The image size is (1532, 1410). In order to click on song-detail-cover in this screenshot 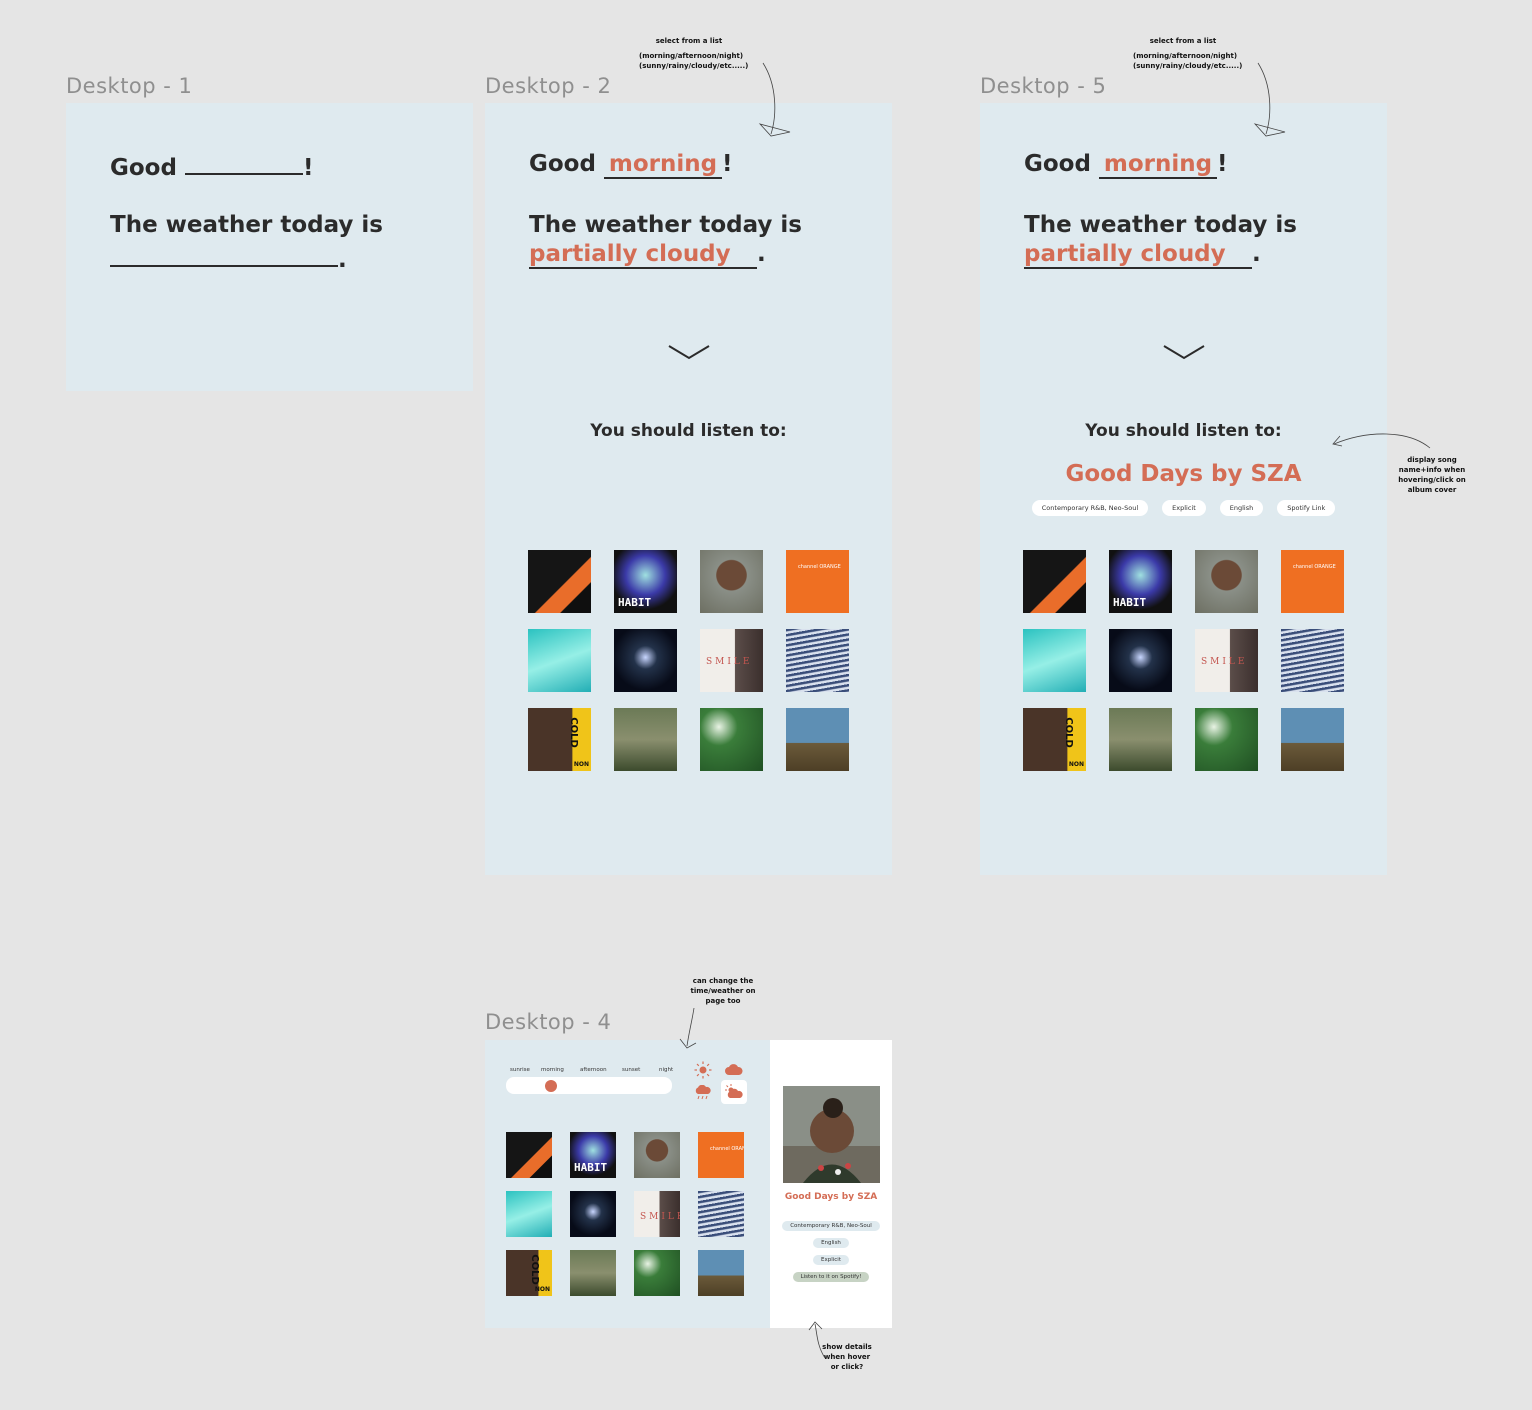, I will do `click(831, 1134)`.